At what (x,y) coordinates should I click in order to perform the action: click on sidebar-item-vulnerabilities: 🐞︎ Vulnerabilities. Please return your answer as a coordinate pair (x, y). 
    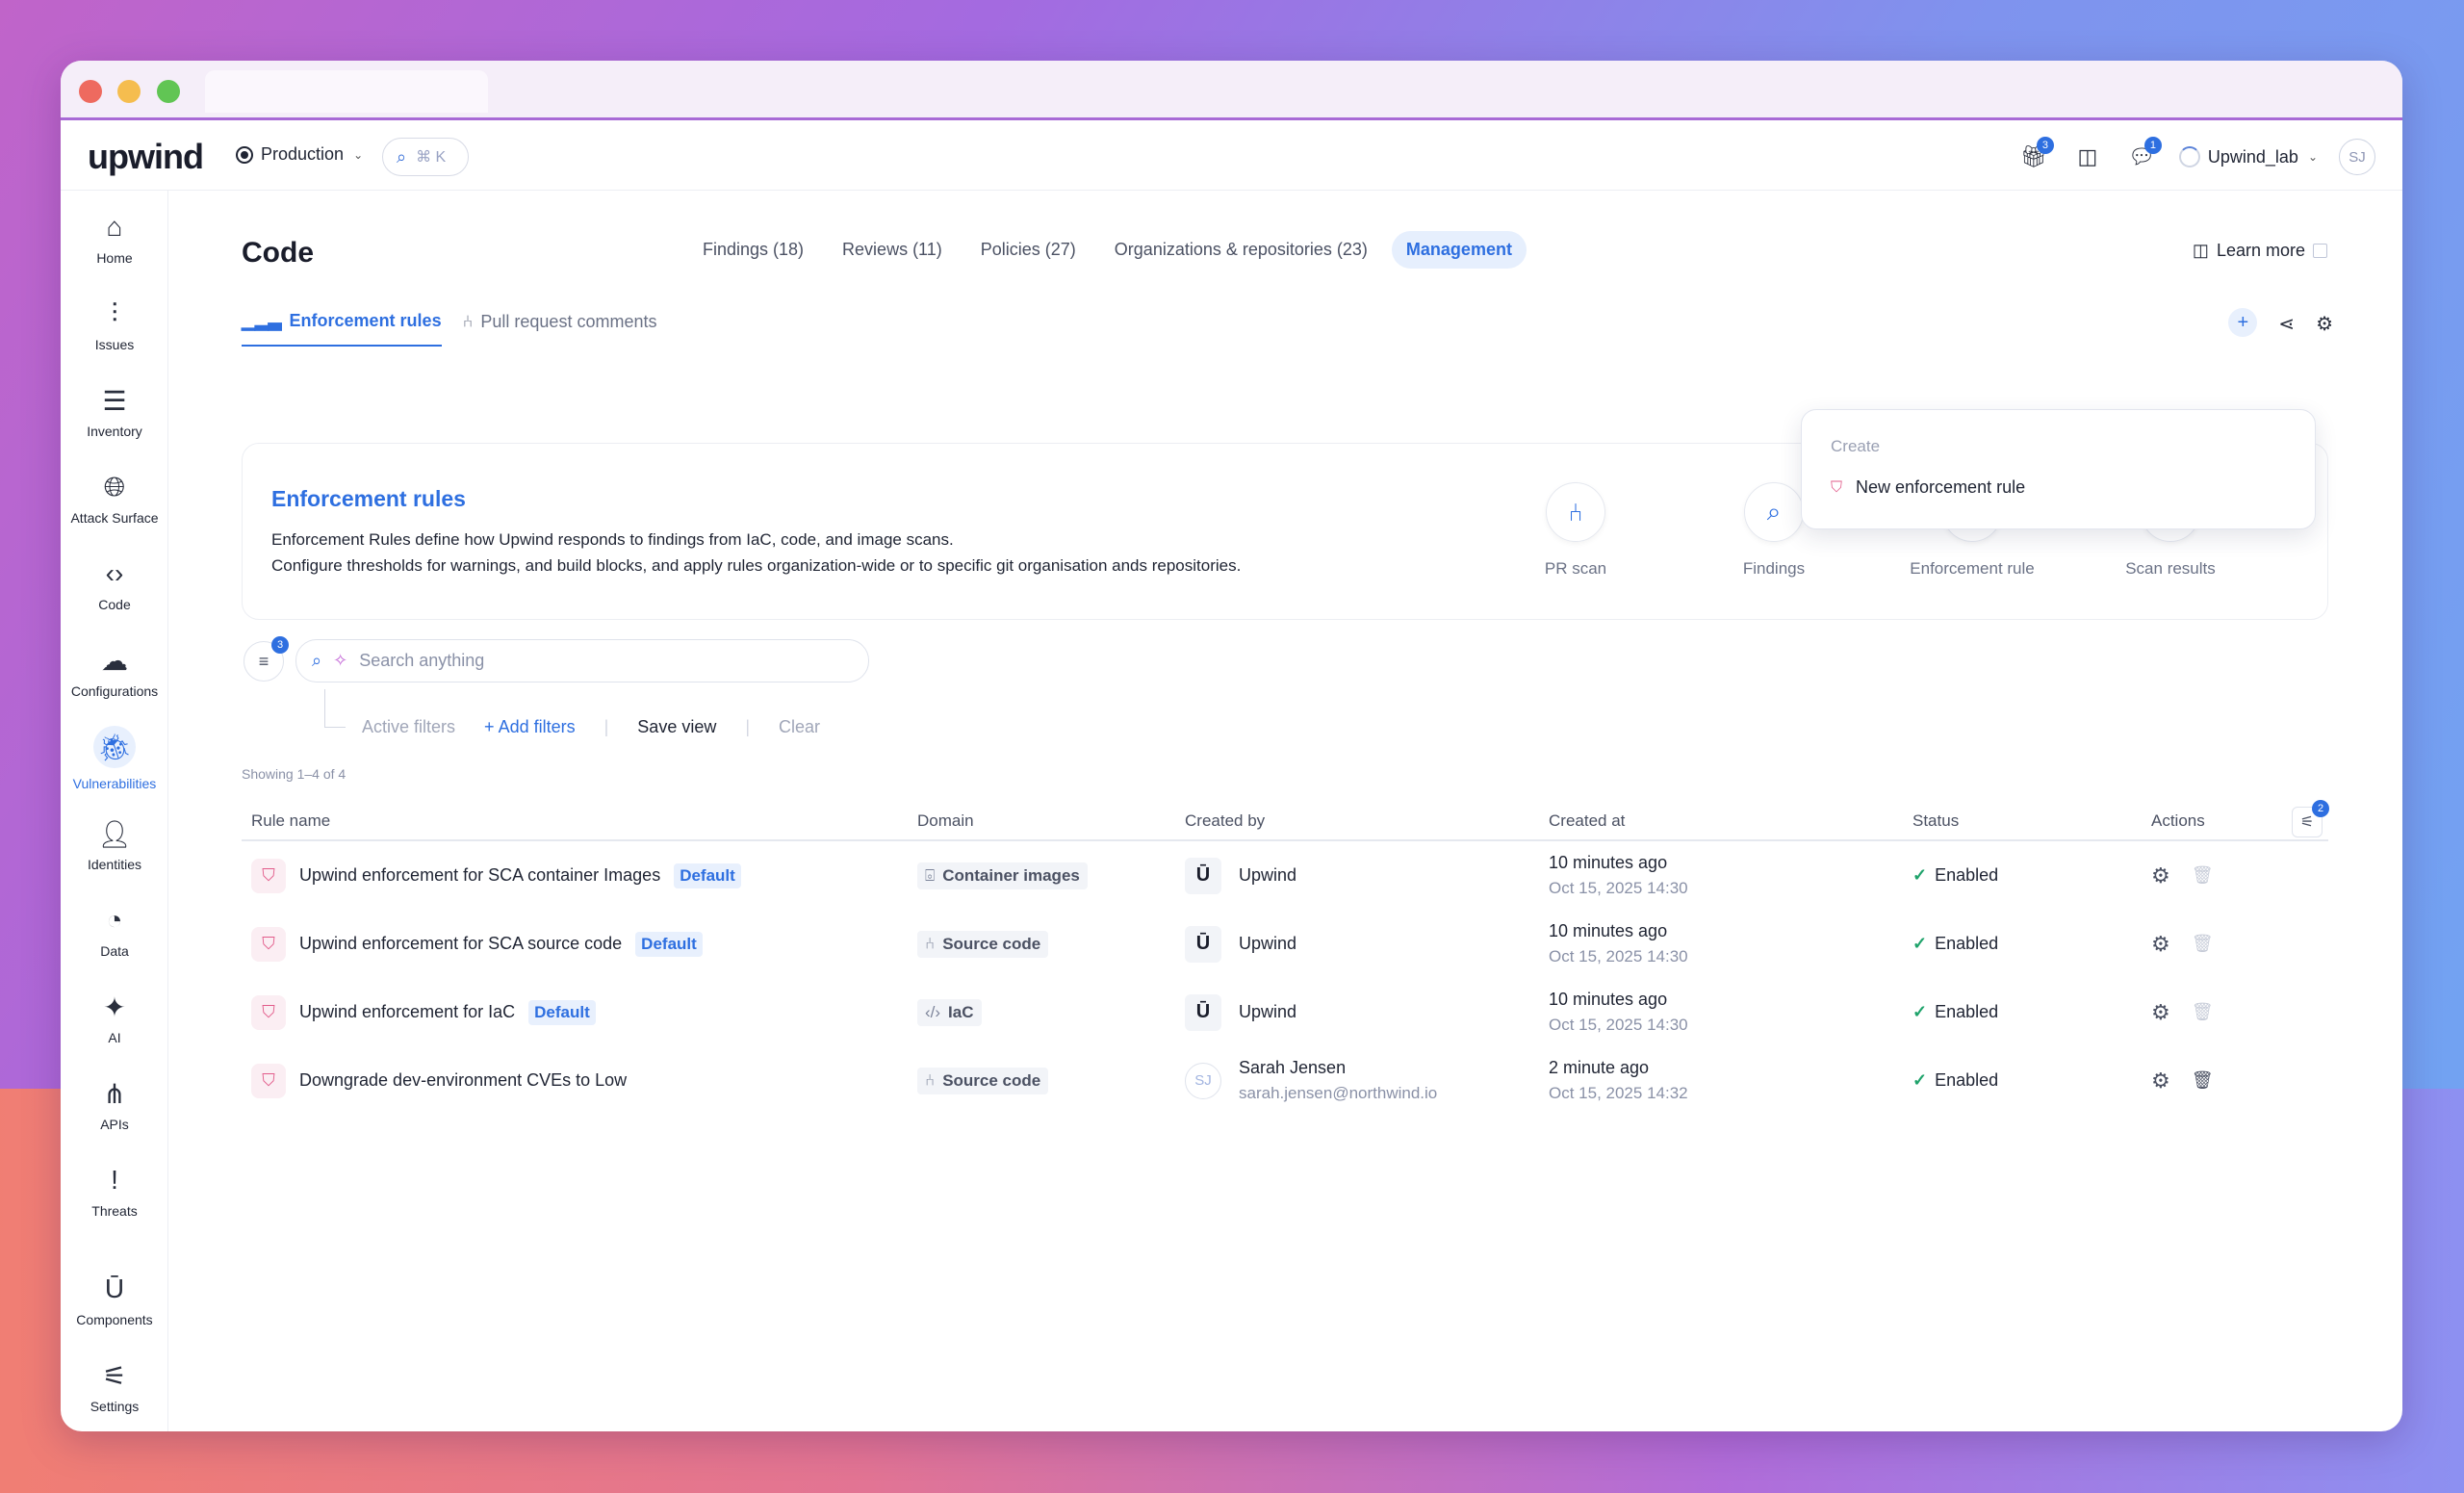
    Looking at the image, I should click on (114, 758).